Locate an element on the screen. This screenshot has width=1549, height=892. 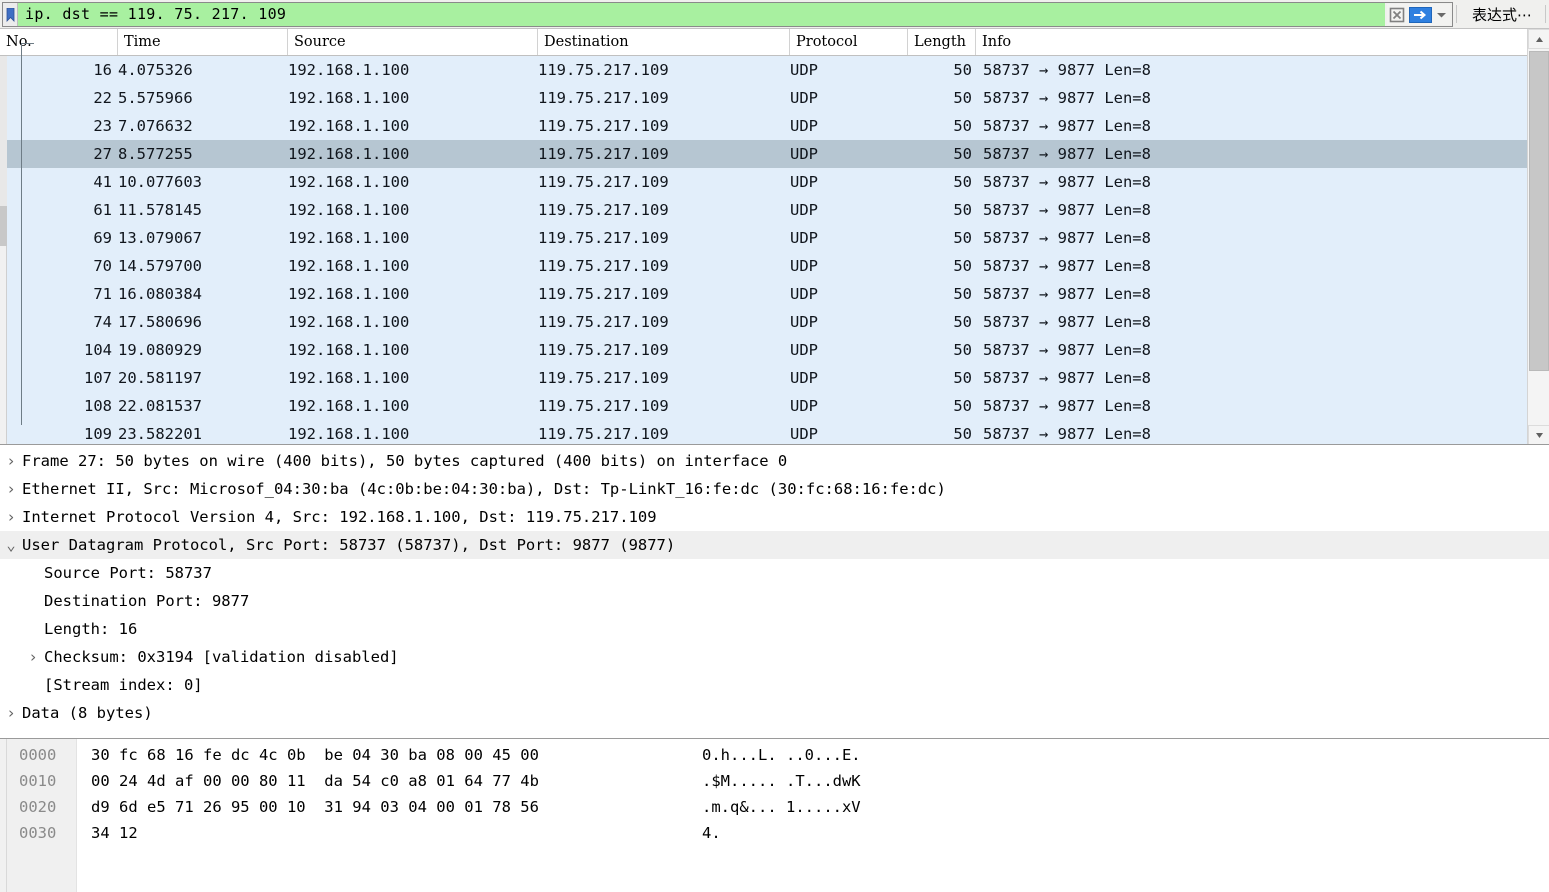
scroll-down-button is located at coordinates (1538, 434).